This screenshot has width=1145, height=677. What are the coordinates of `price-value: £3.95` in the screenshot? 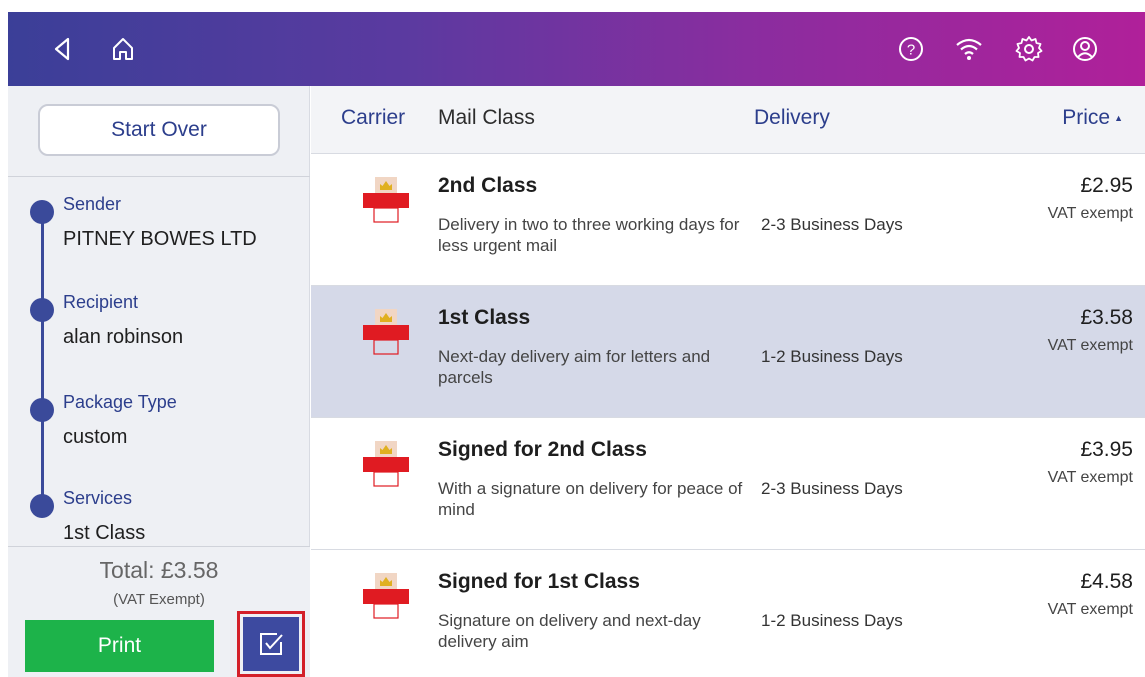 It's located at (1106, 449).